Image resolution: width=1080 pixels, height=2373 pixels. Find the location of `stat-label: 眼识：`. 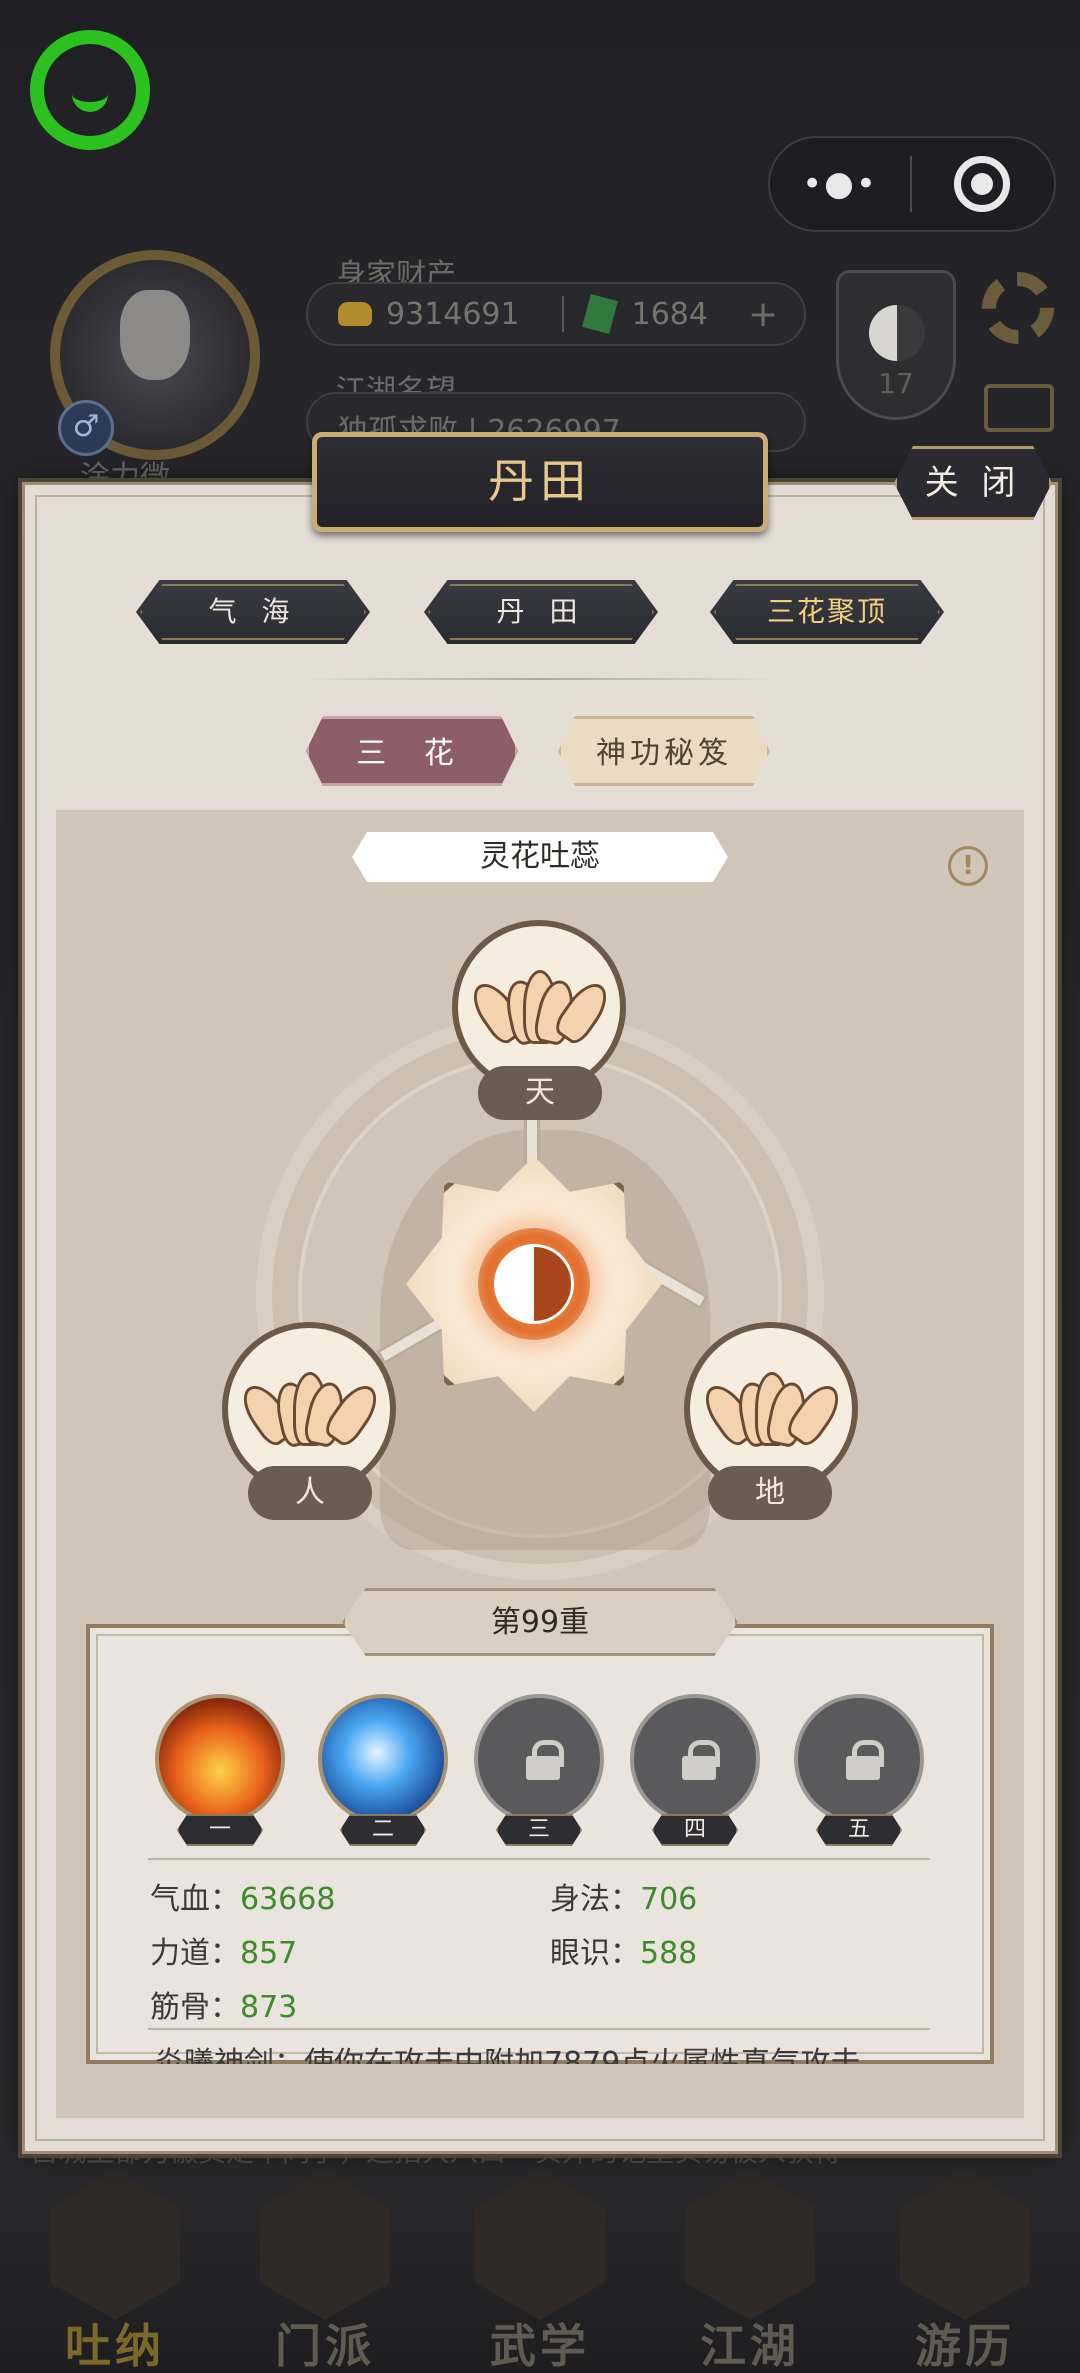

stat-label: 眼识： is located at coordinates (595, 1953).